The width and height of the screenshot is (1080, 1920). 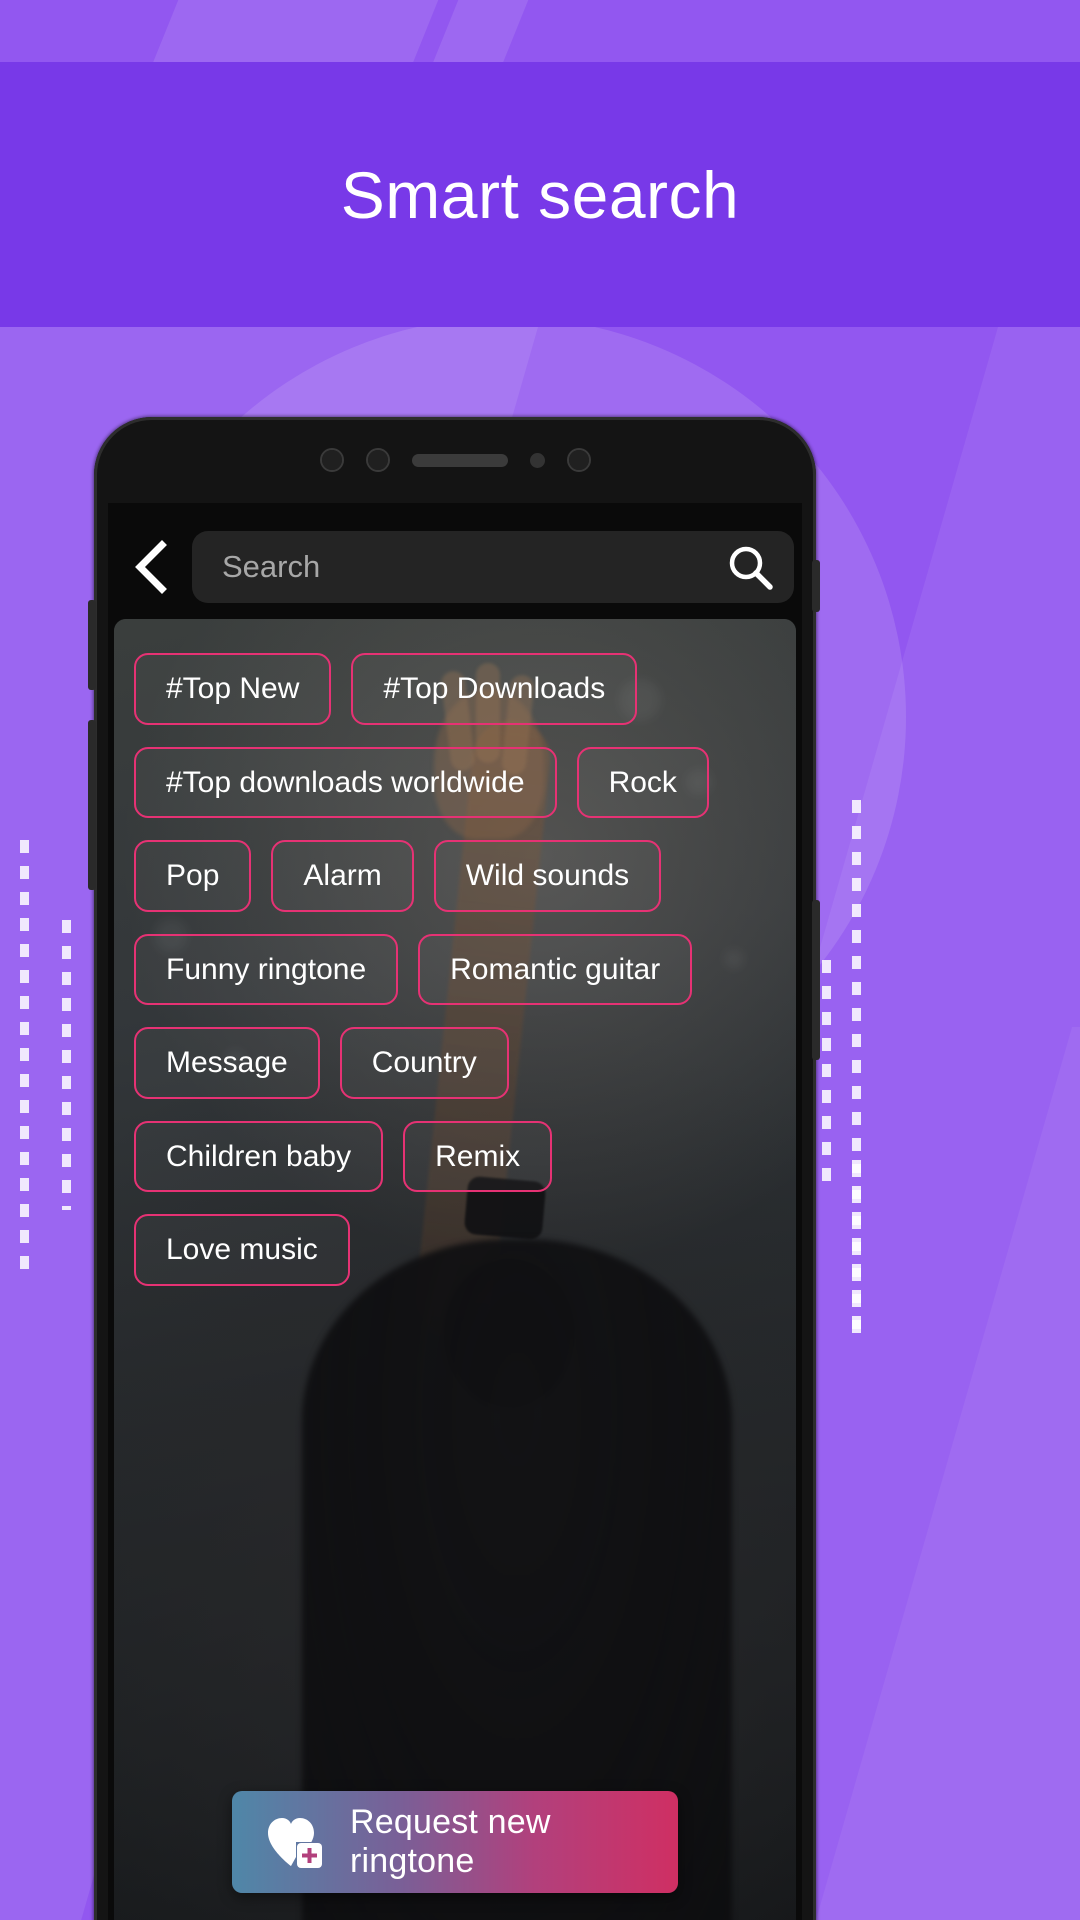 I want to click on headline-banner: Smart search, so click(x=540, y=194).